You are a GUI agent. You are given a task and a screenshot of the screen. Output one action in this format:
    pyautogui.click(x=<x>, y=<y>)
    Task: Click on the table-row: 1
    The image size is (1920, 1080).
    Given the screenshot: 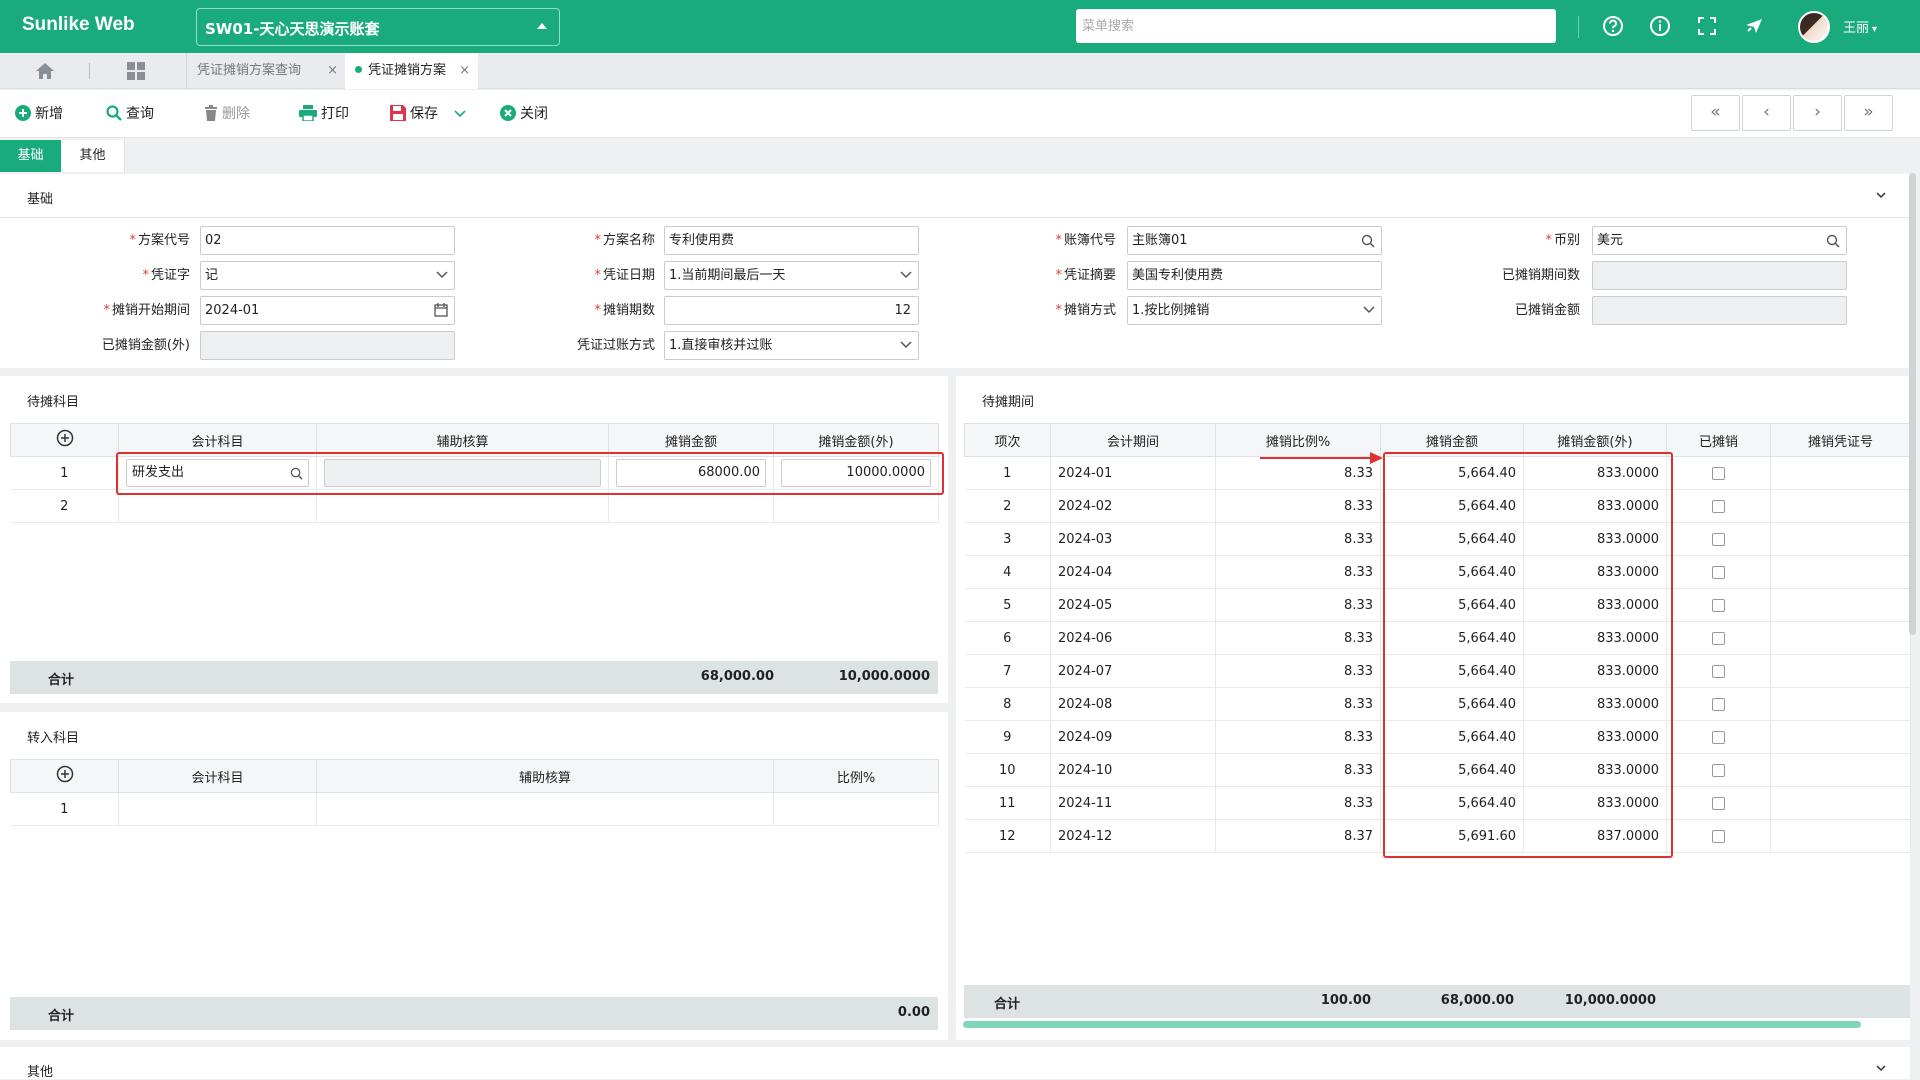 What is the action you would take?
    pyautogui.click(x=474, y=809)
    